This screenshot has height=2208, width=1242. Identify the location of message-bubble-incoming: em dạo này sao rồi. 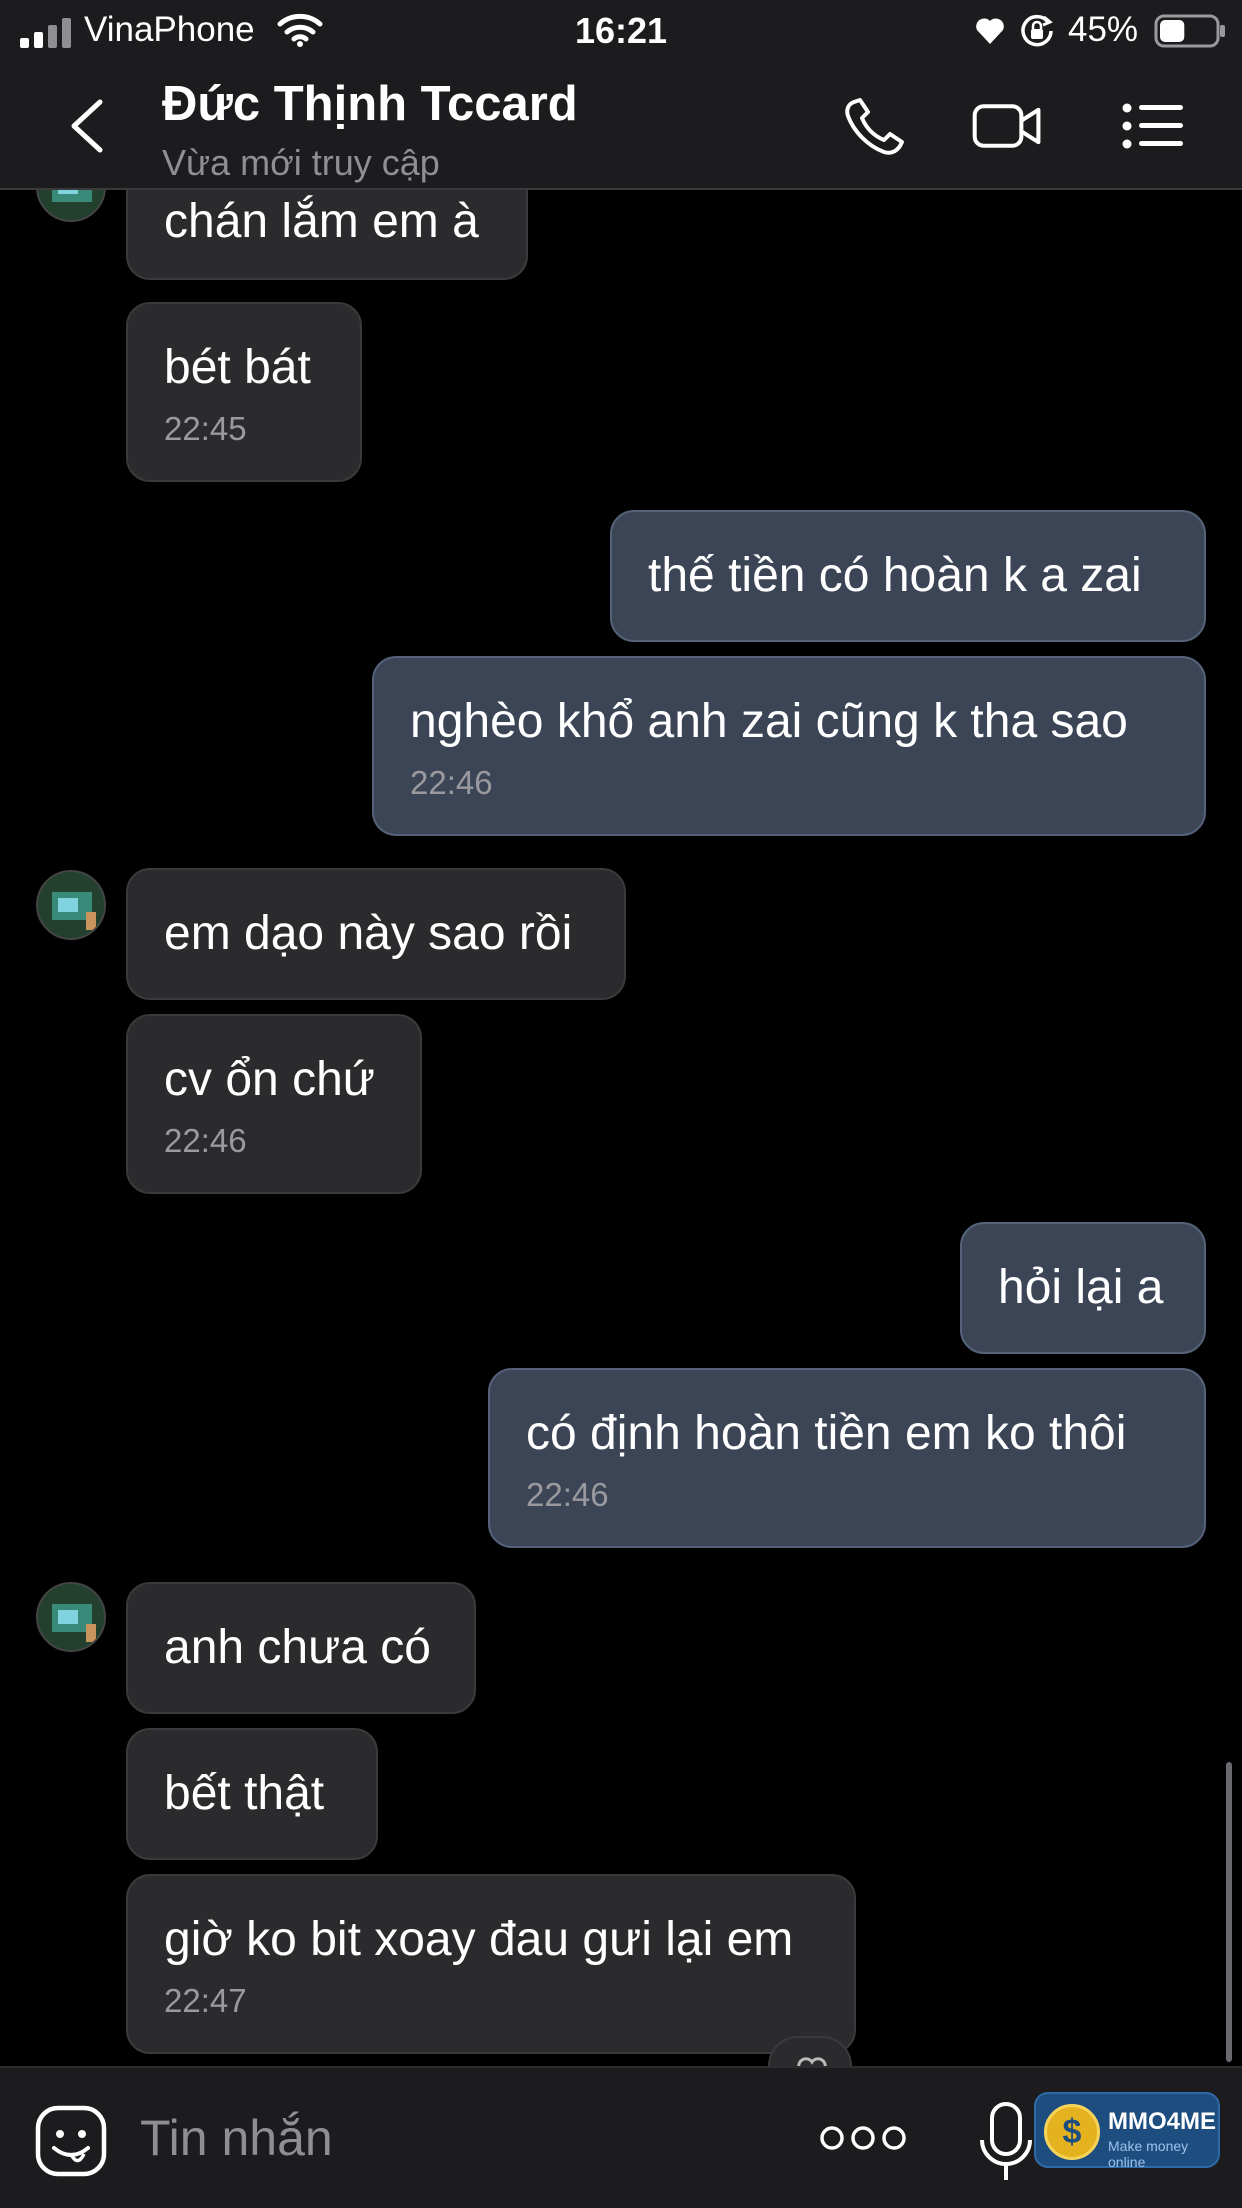
(376, 934).